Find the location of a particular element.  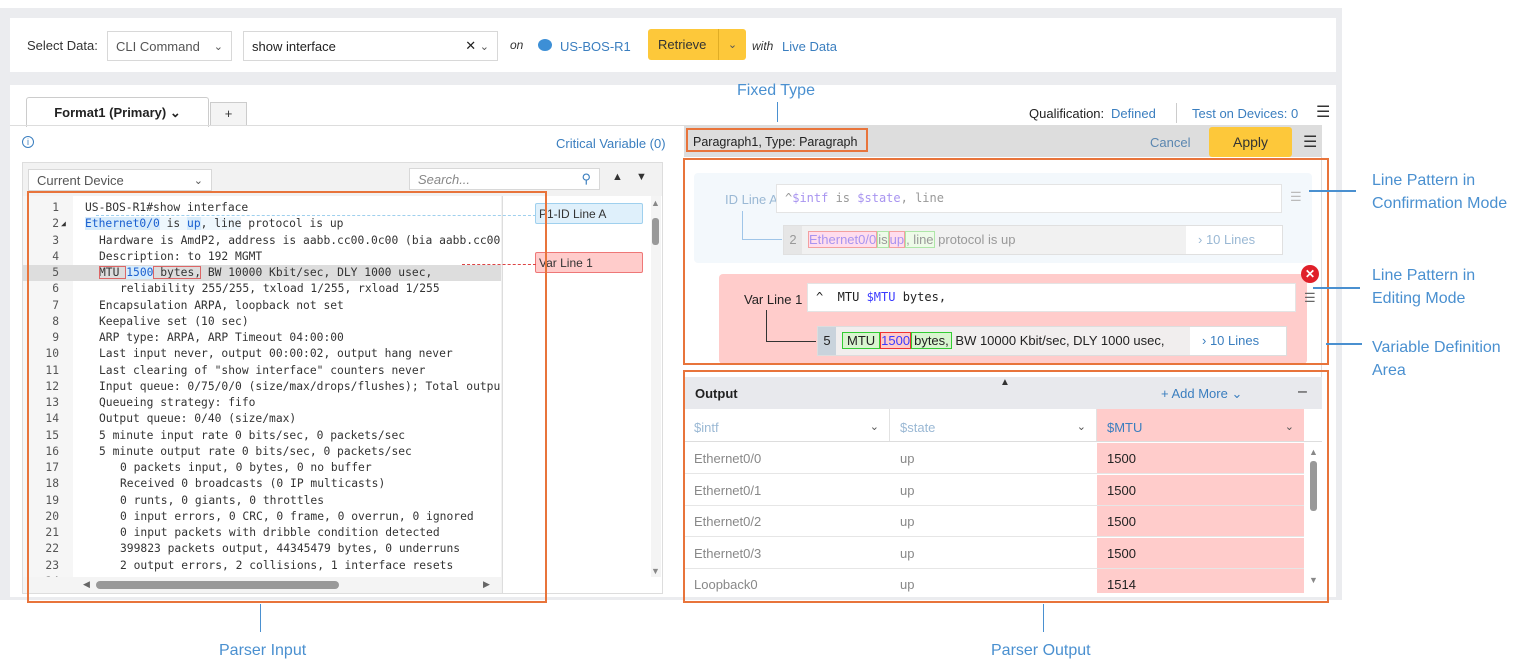

data-type-value: CLI Command is located at coordinates (158, 46).